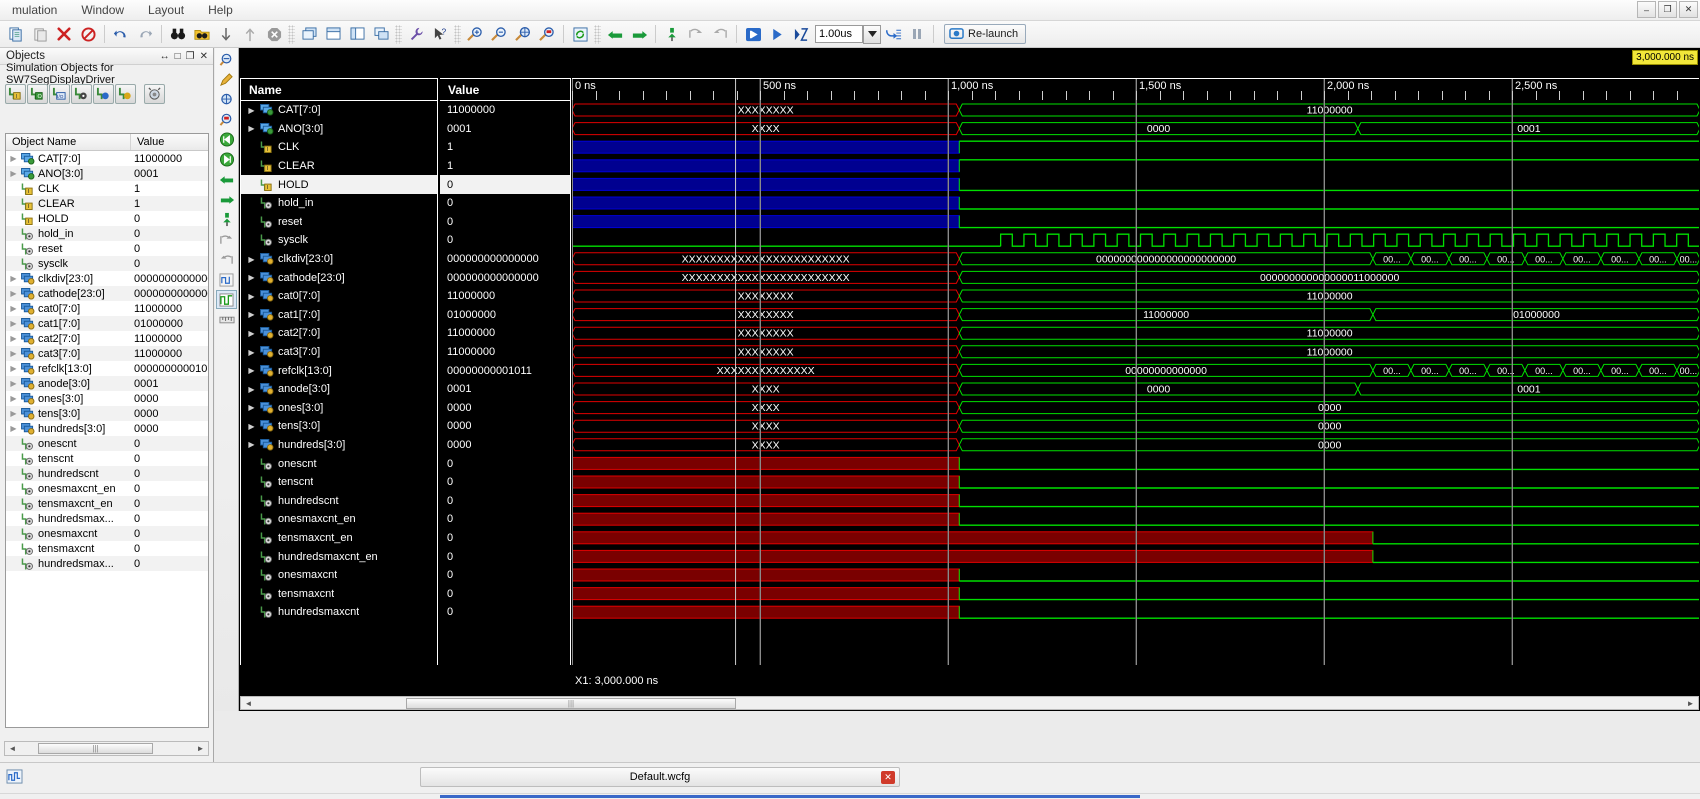 The image size is (1700, 799). I want to click on waveform-signal-row: ▶onesmaxcnt, so click(339, 575).